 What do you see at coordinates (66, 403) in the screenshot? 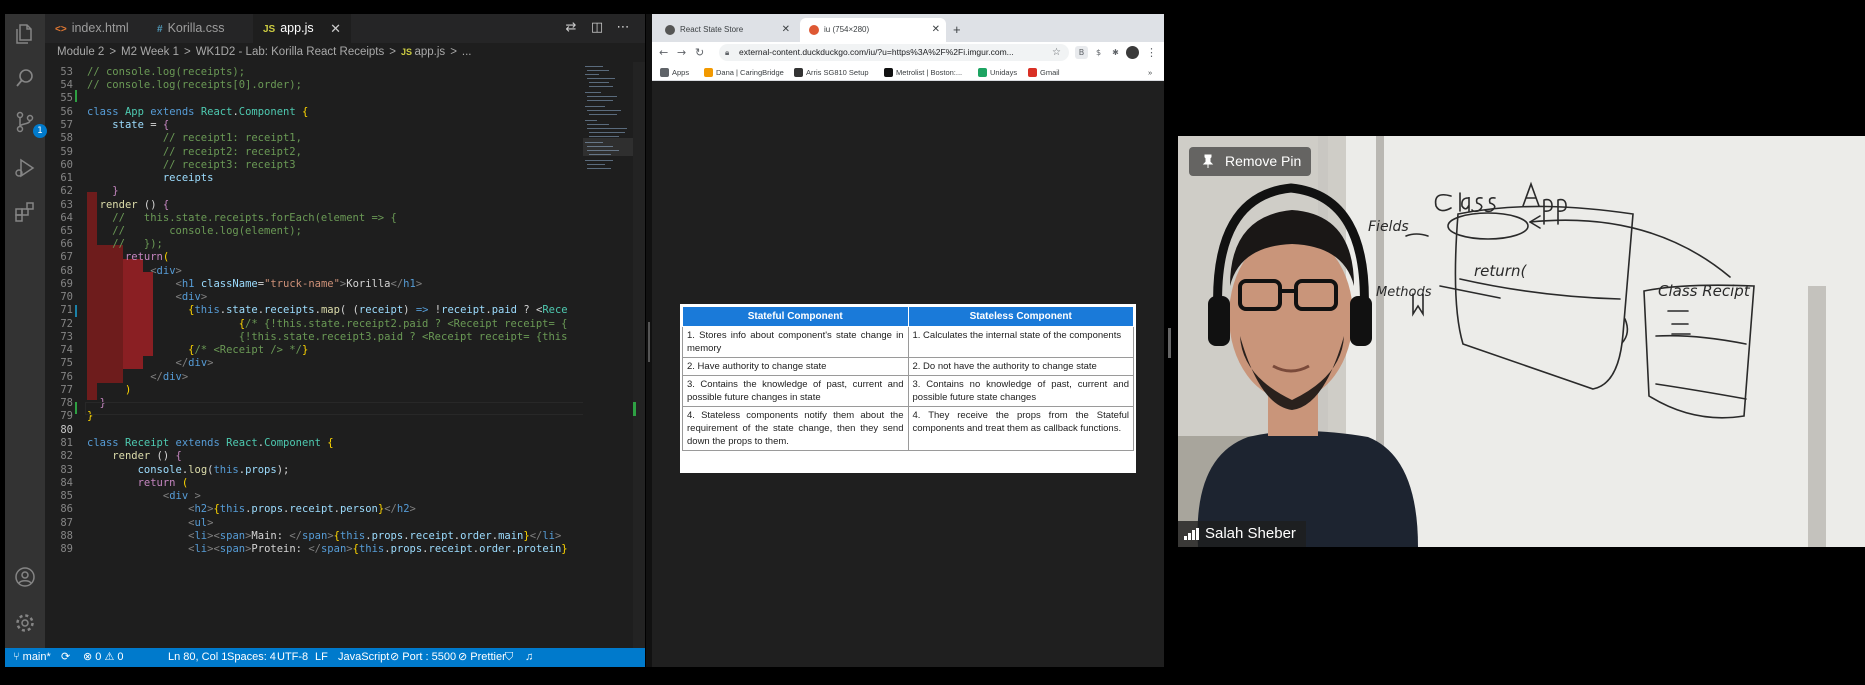
I see `line-number: 78` at bounding box center [66, 403].